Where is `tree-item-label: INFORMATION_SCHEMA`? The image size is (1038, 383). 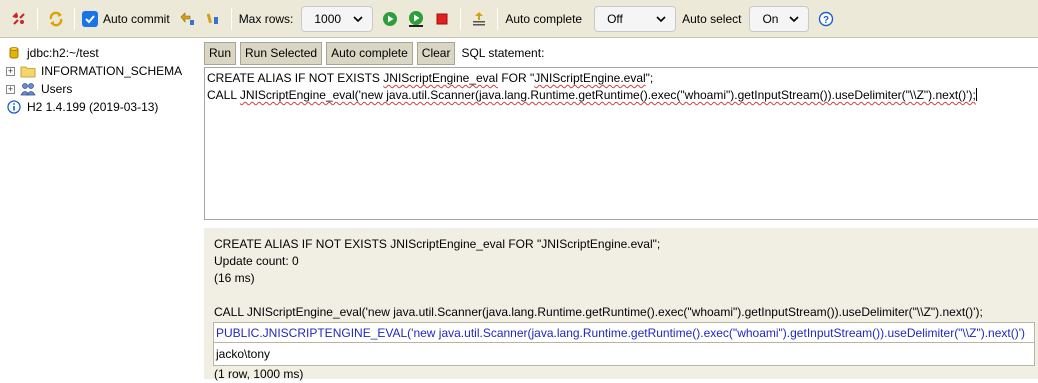 tree-item-label: INFORMATION_SCHEMA is located at coordinates (112, 71).